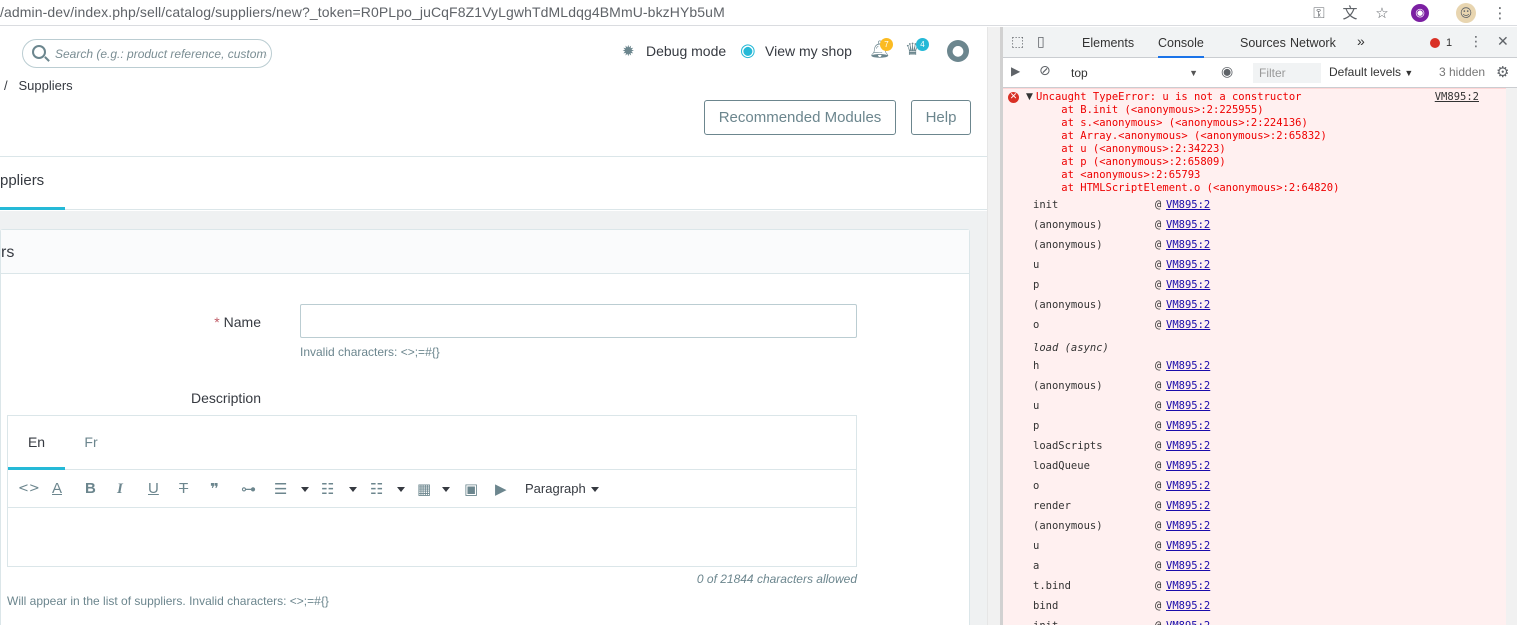 The width and height of the screenshot is (1517, 625). What do you see at coordinates (432, 443) in the screenshot?
I see `language-tabs: En Fr` at bounding box center [432, 443].